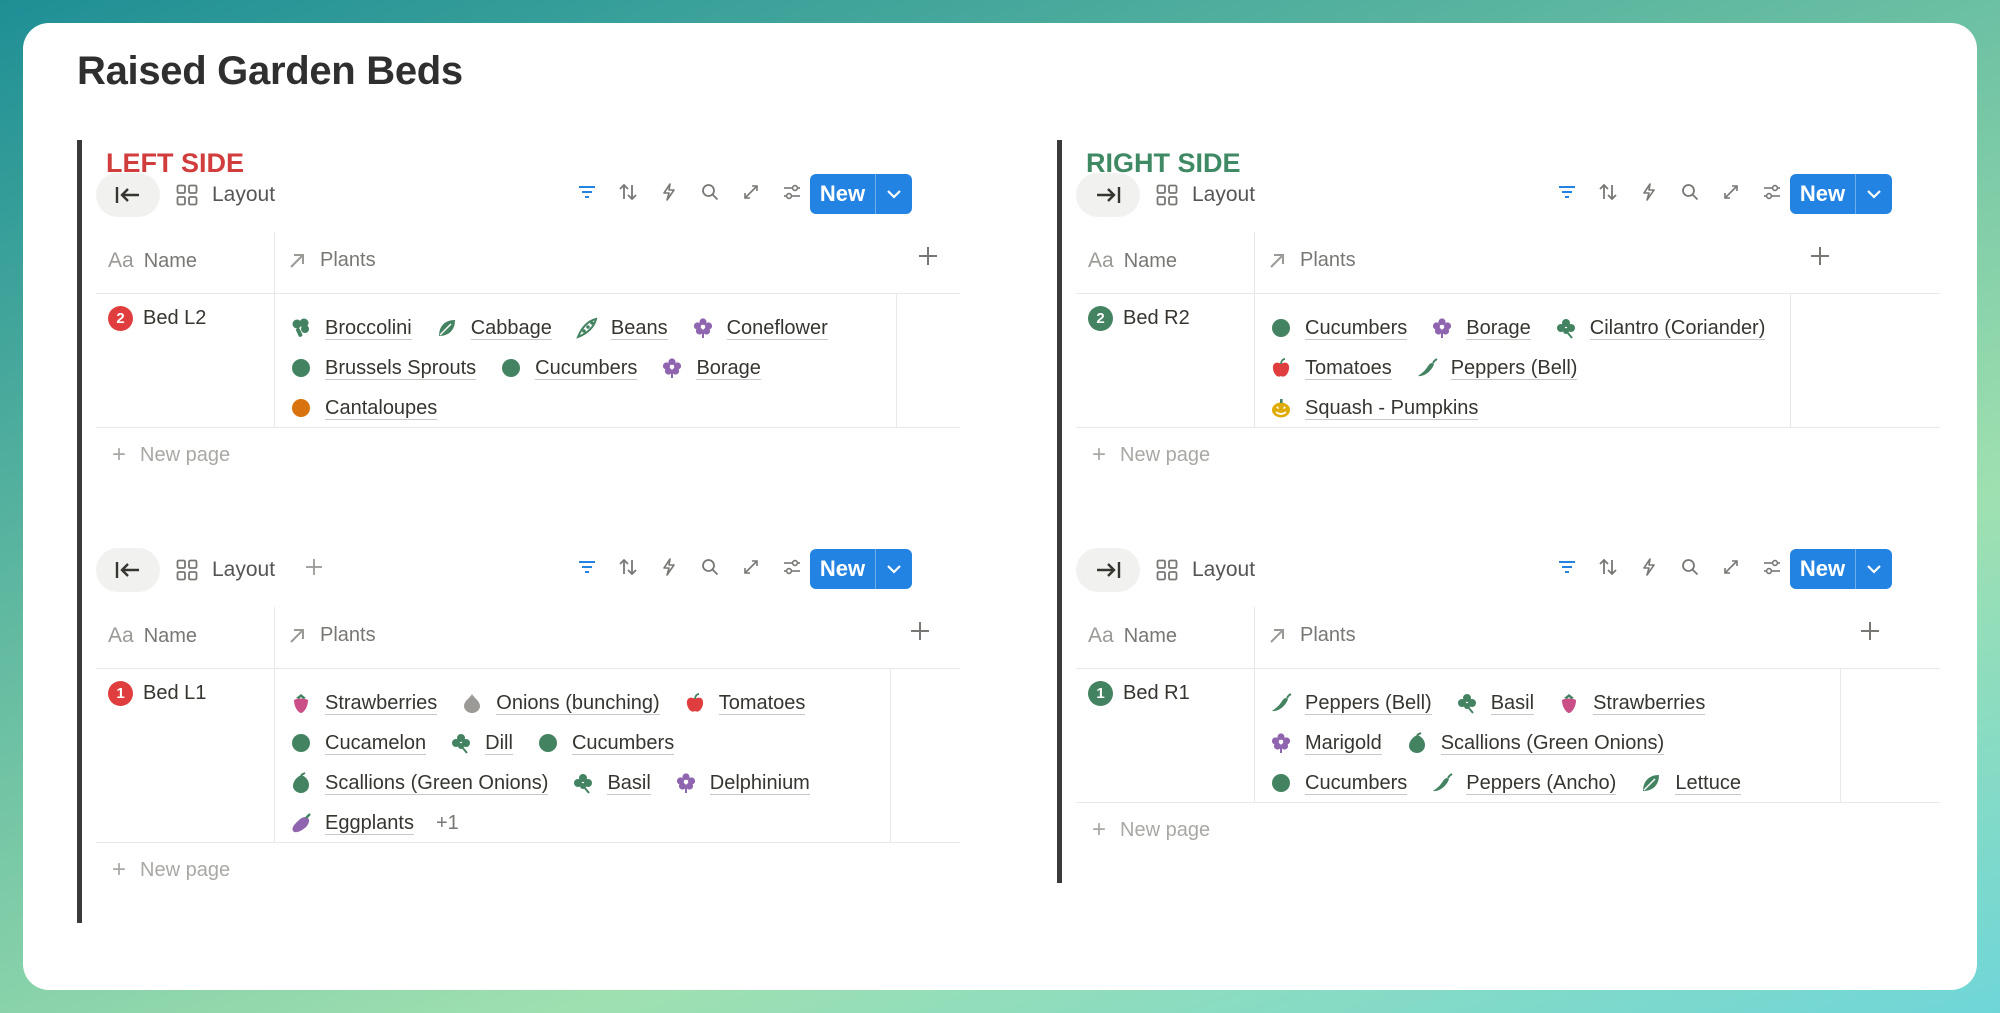 Image resolution: width=2000 pixels, height=1013 pixels. I want to click on plant-chip: Dill, so click(480, 743).